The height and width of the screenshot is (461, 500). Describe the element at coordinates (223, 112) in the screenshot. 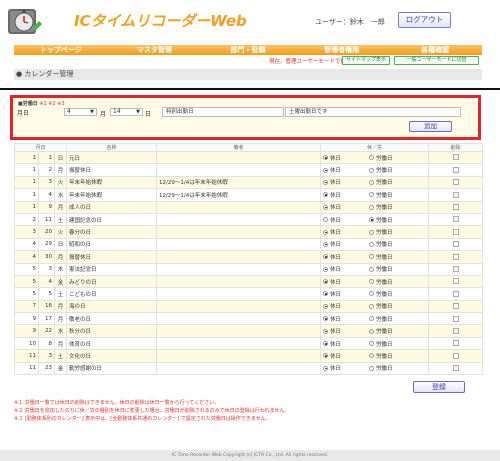

I see `name-input: 特別出勤日` at that location.